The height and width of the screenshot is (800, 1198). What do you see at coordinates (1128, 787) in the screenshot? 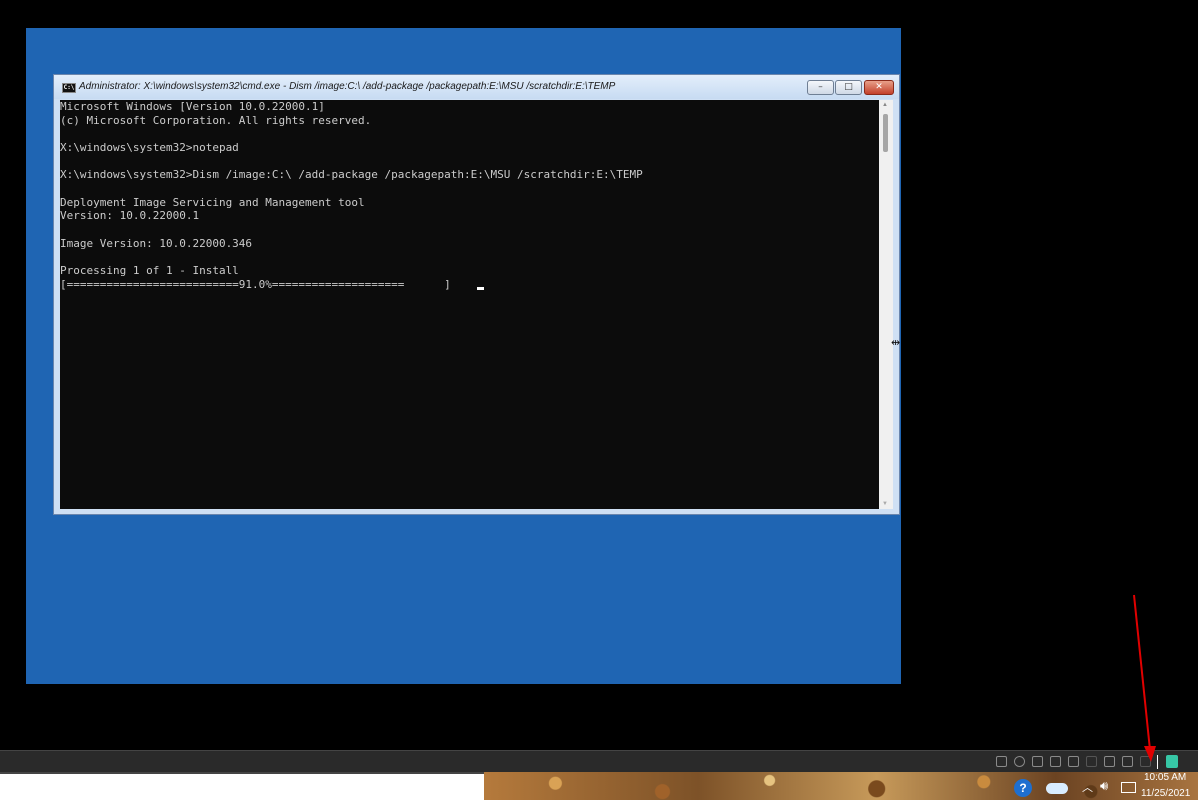
I see `network-icon` at bounding box center [1128, 787].